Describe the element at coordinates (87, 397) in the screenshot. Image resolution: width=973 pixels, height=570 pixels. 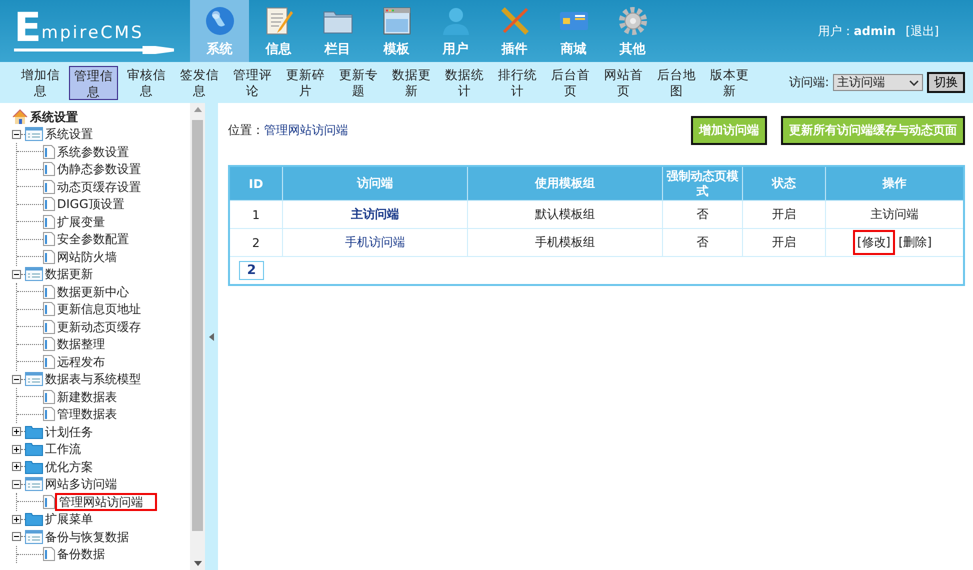
I see `tree-item: 新建数据表` at that location.